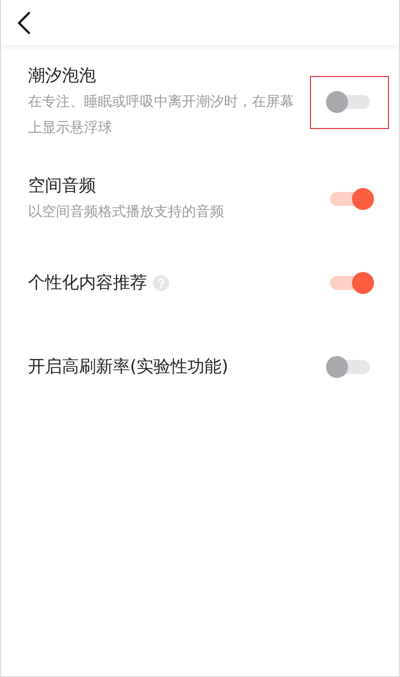  I want to click on setting-title: 空间音频, so click(62, 186).